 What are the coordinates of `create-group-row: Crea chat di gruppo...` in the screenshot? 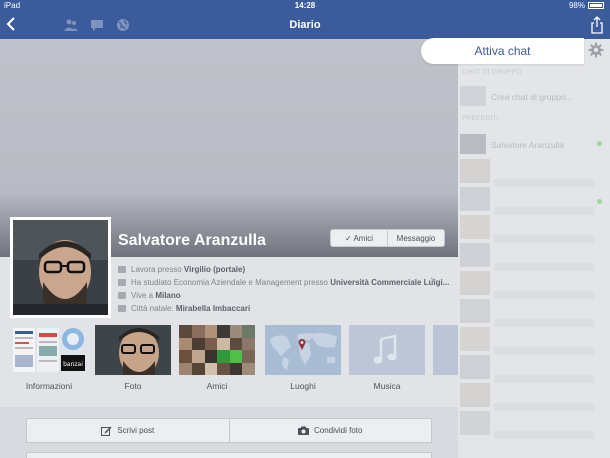 It's located at (534, 96).